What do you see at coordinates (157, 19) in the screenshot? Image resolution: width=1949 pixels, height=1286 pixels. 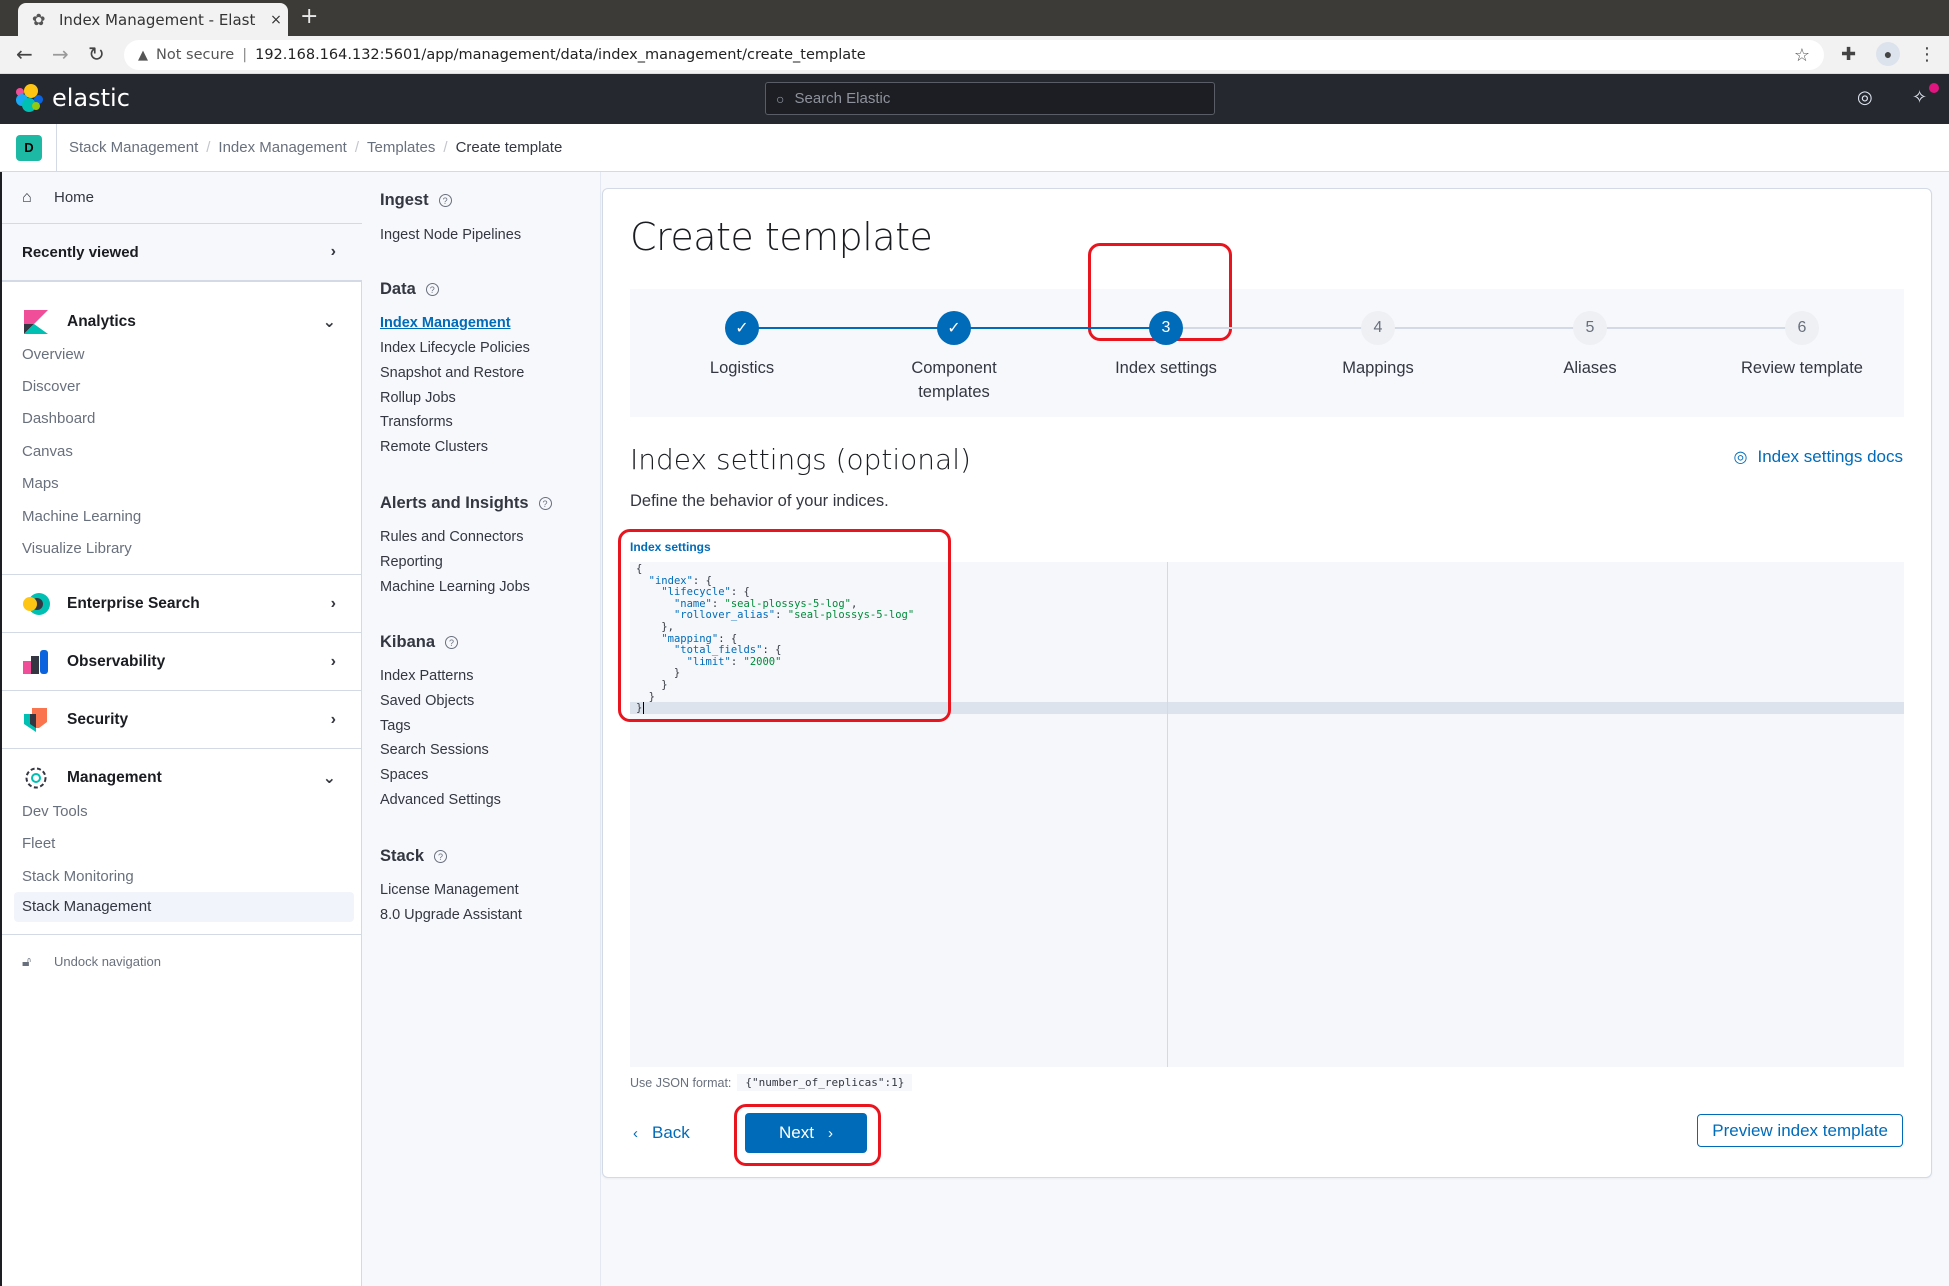 I see `browser-tab-title: Index Management - Elast` at bounding box center [157, 19].